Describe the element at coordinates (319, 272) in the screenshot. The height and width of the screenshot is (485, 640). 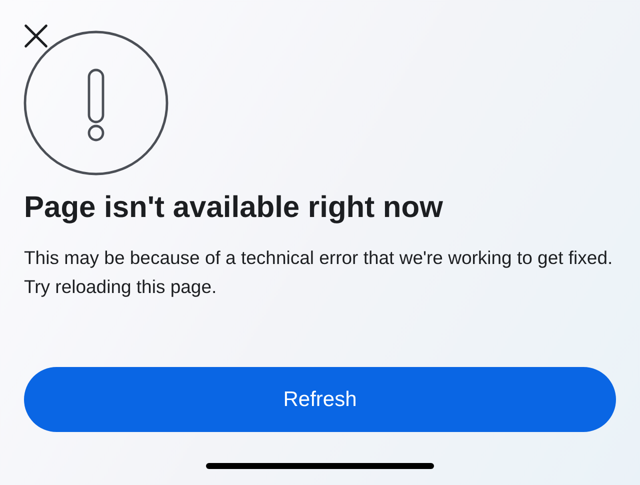
I see `error-message: This may be because of a technical error that we're working to get fixed. Try reloading this page.` at that location.